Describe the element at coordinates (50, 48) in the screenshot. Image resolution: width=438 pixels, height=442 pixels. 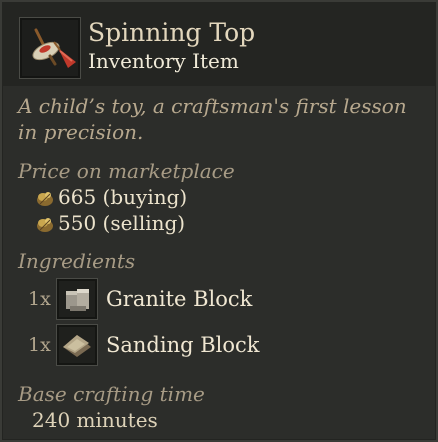
I see `spinning-top-icon` at that location.